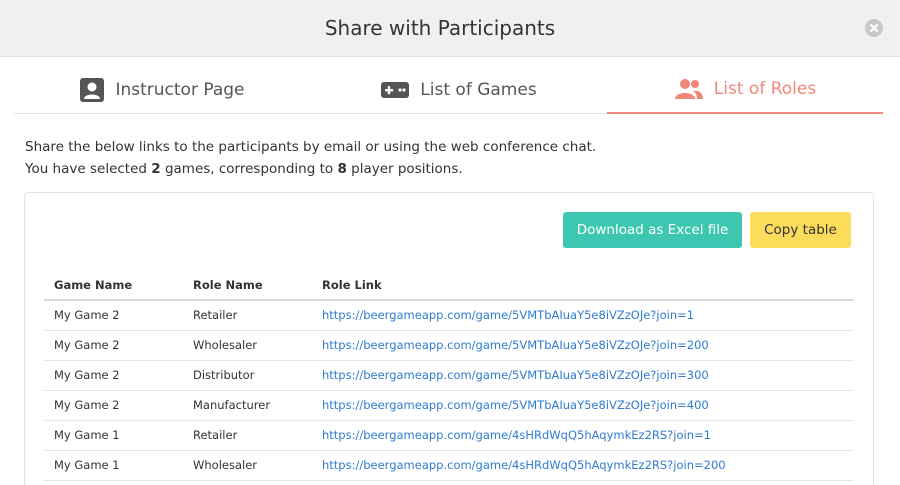  I want to click on close-icon, so click(874, 28).